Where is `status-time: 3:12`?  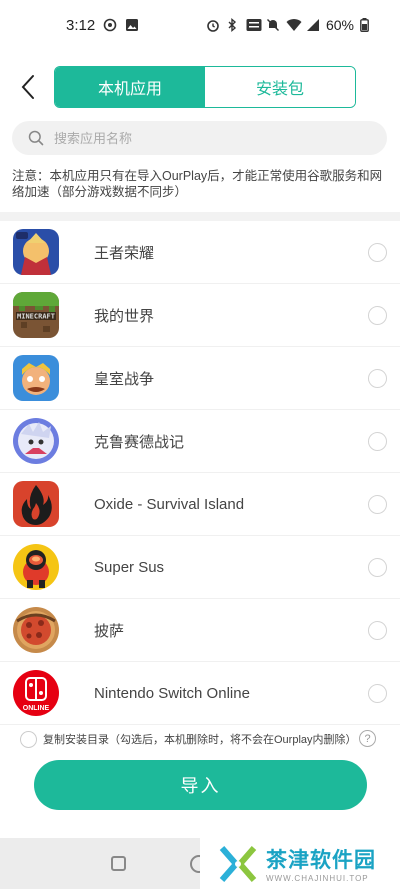 status-time: 3:12 is located at coordinates (81, 25).